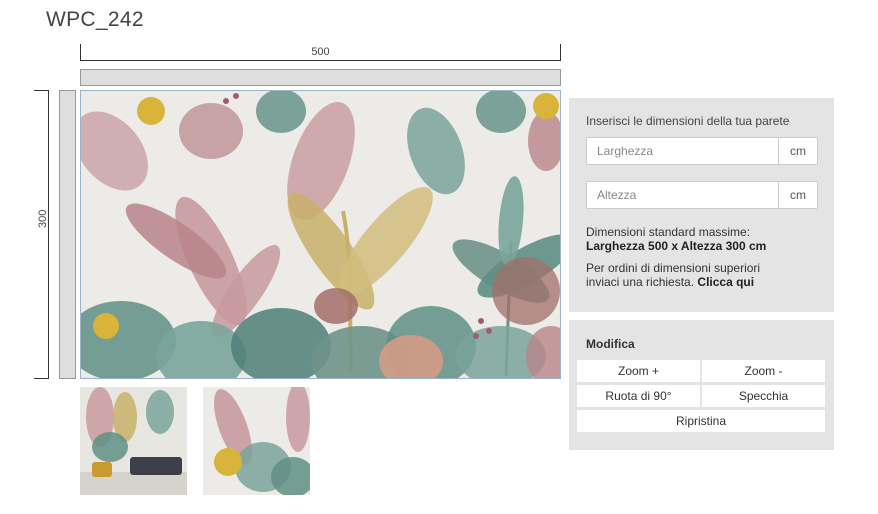 This screenshot has width=878, height=514. Describe the element at coordinates (640, 282) in the screenshot. I see `request-text-line2: inviaci una richiesta.` at that location.